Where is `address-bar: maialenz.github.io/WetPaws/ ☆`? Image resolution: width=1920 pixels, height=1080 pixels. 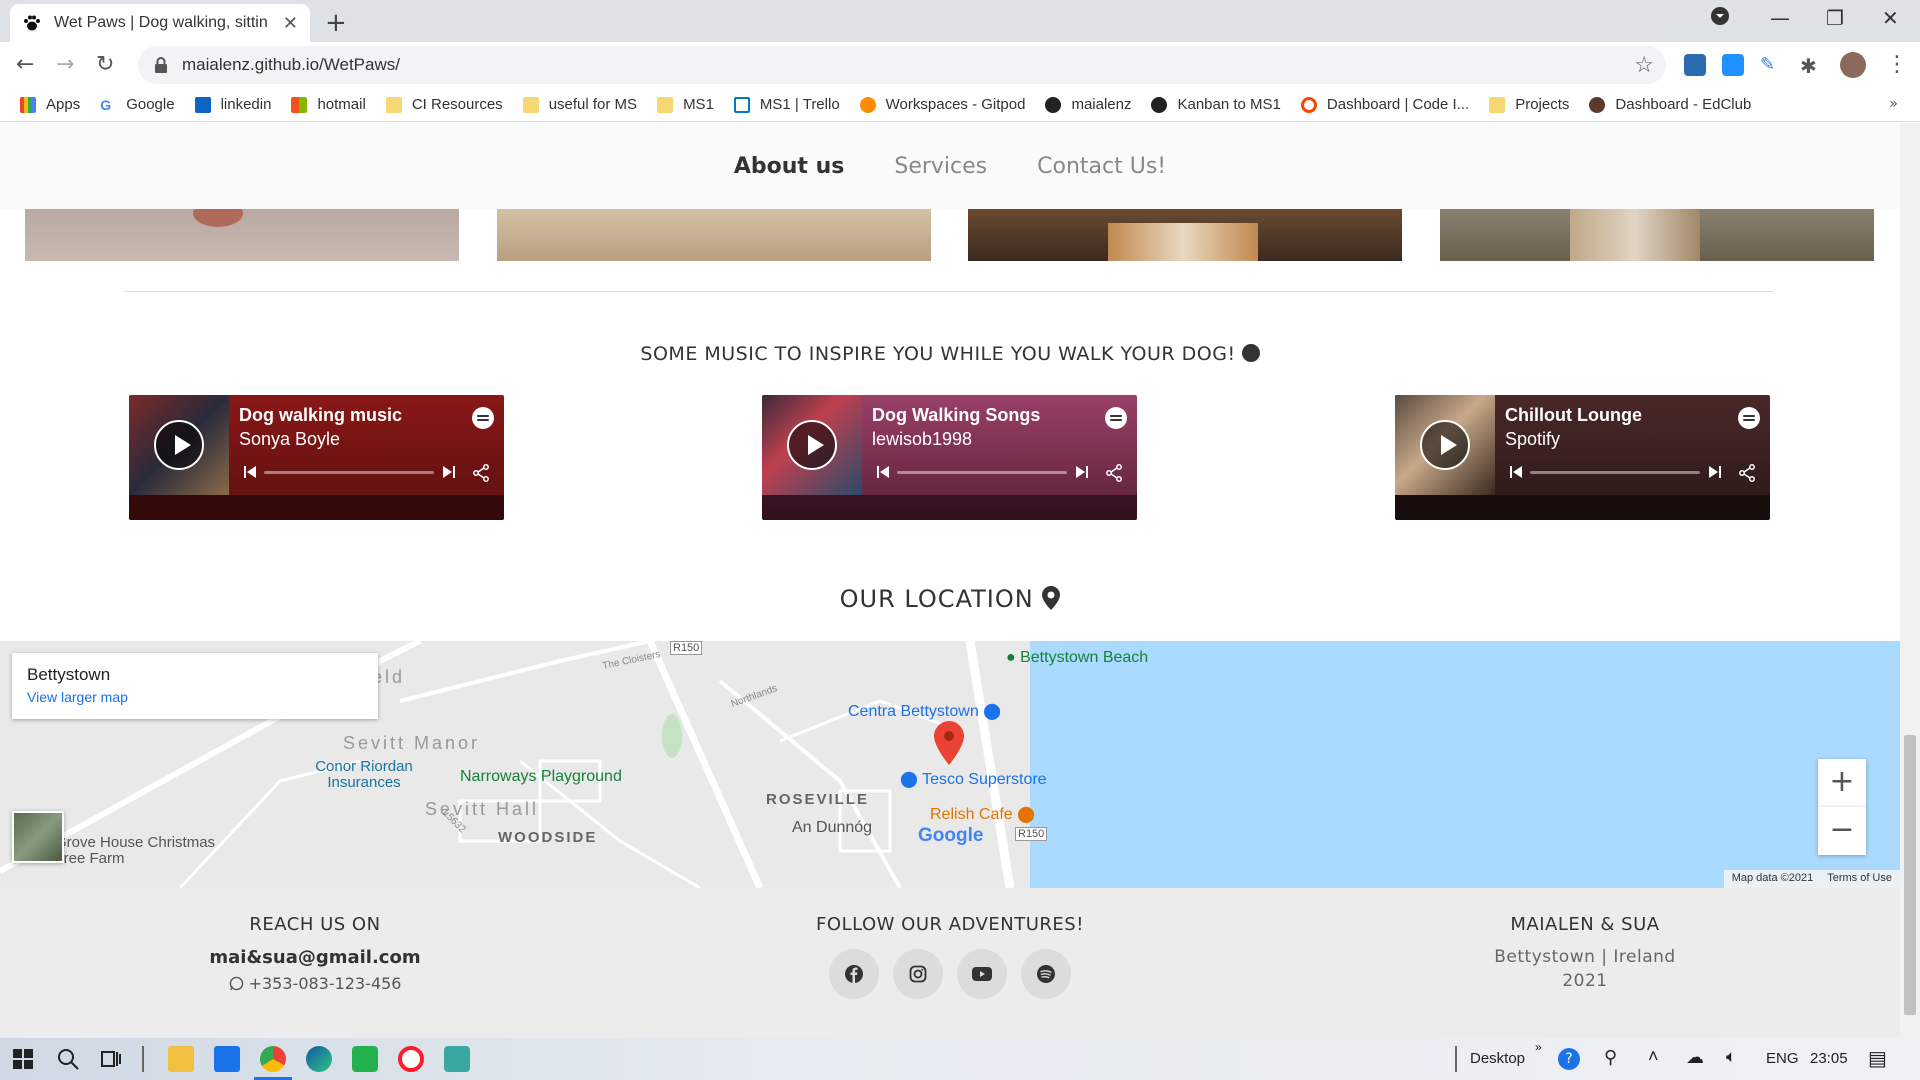
address-bar: maialenz.github.io/WetPaws/ ☆ is located at coordinates (902, 65).